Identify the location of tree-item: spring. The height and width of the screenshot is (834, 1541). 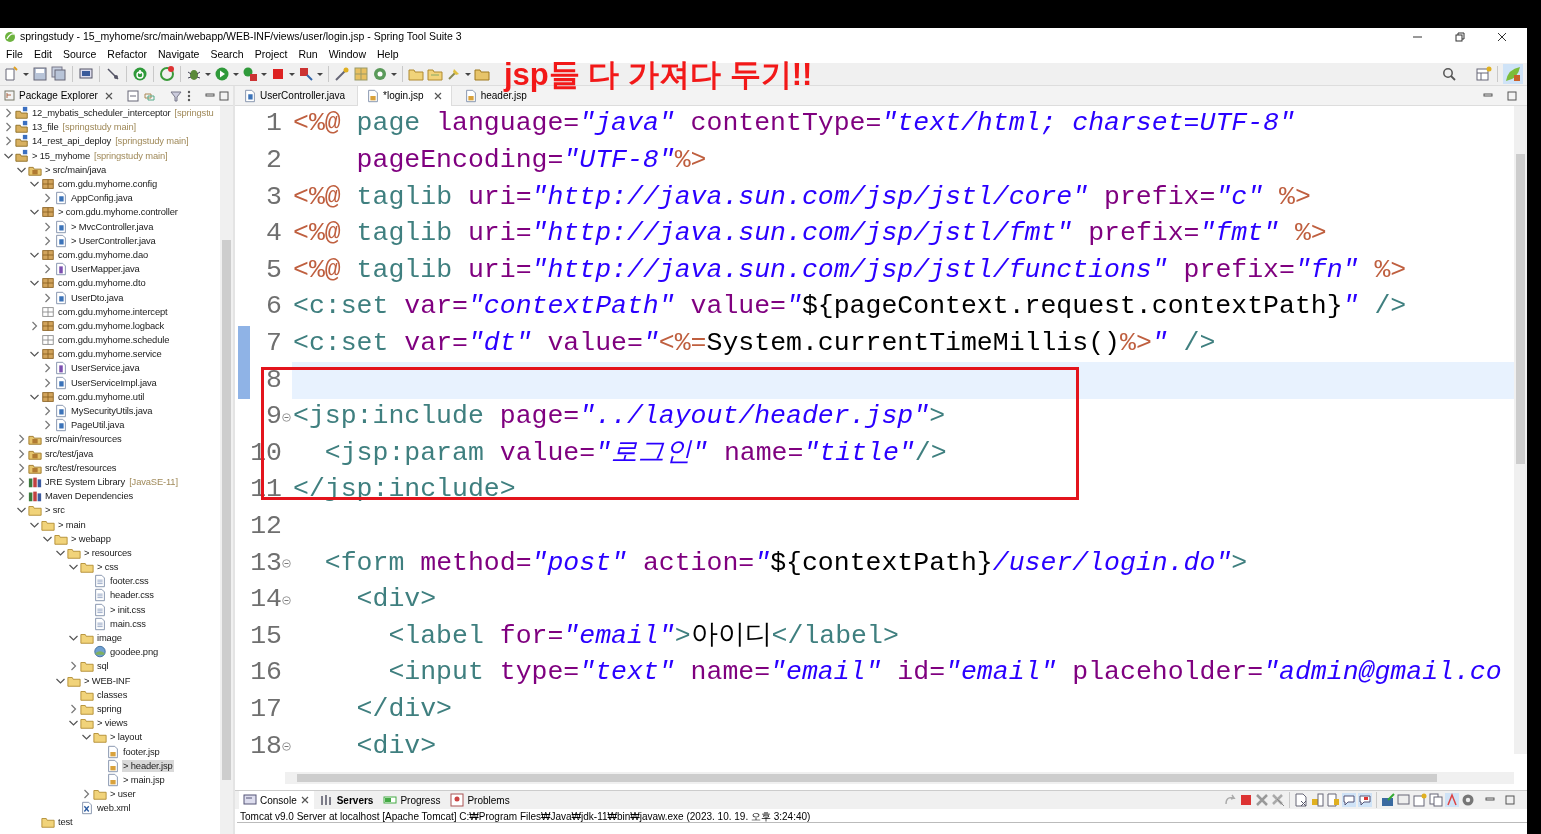
(109, 708).